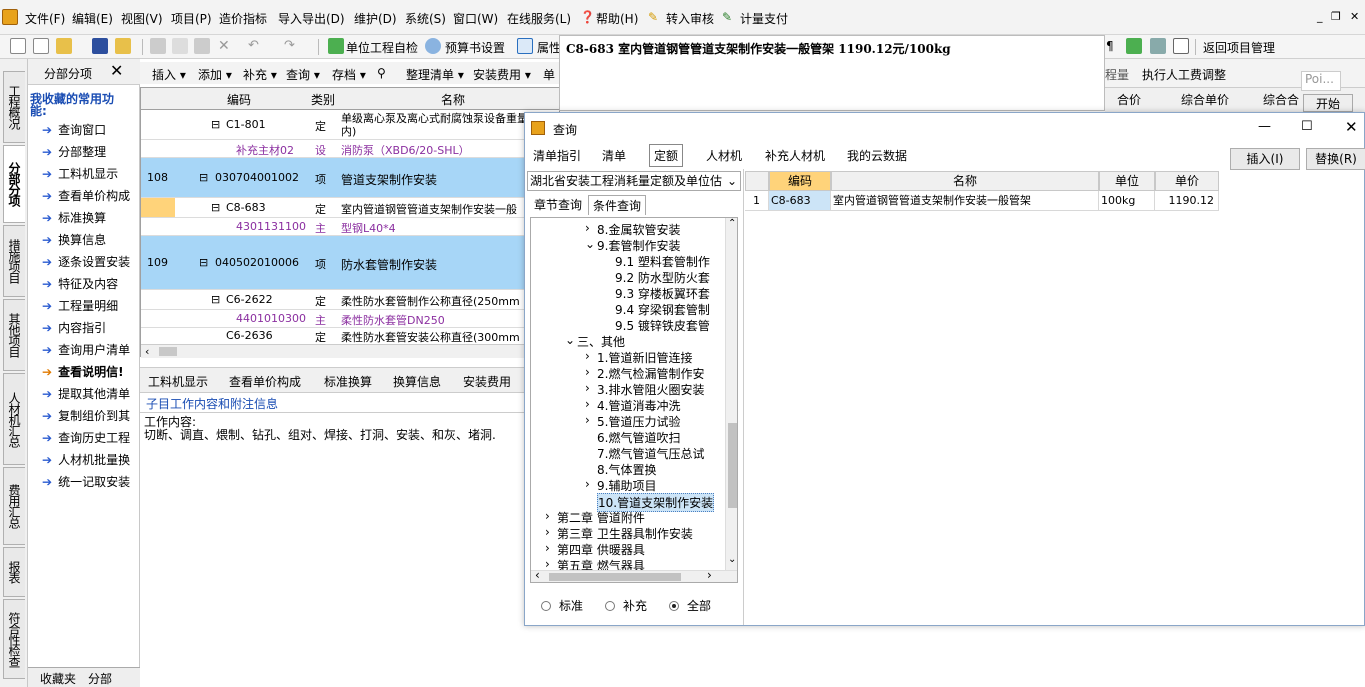 This screenshot has width=1365, height=687. I want to click on tree-node: 5.管道压力试验, so click(638, 421).